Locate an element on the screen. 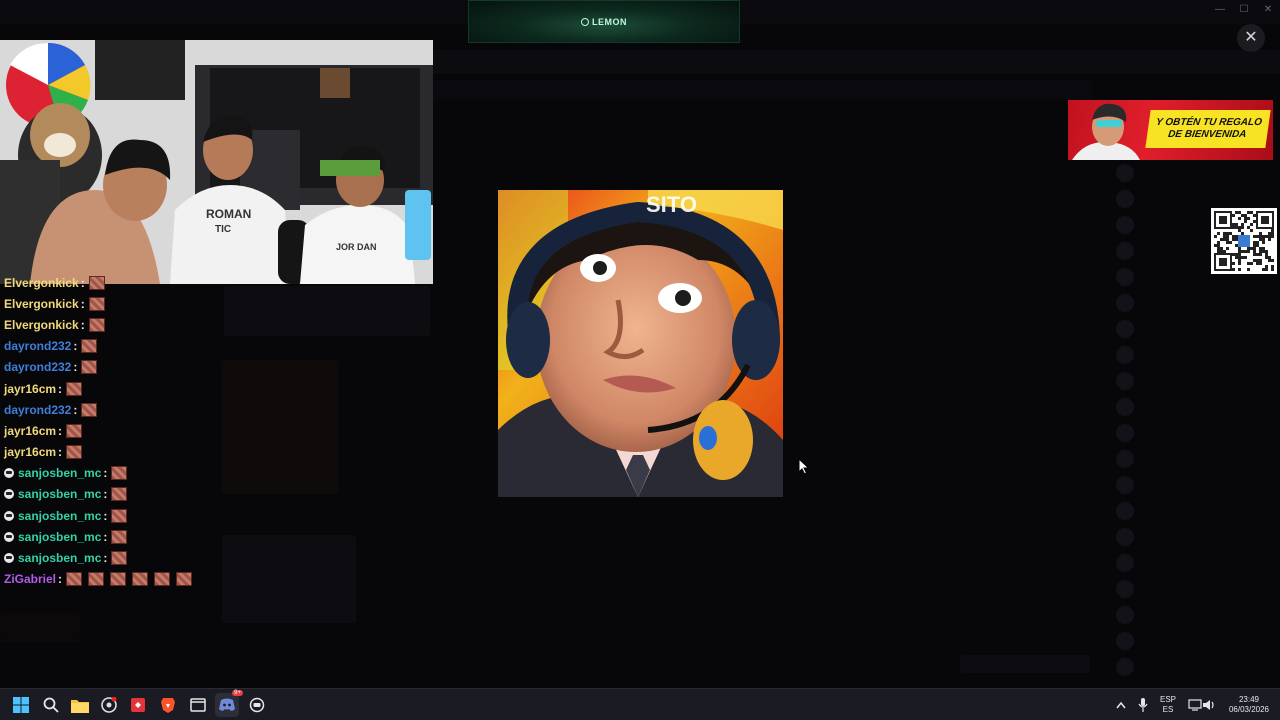  svg-text: ROMAN is located at coordinates (228, 214).